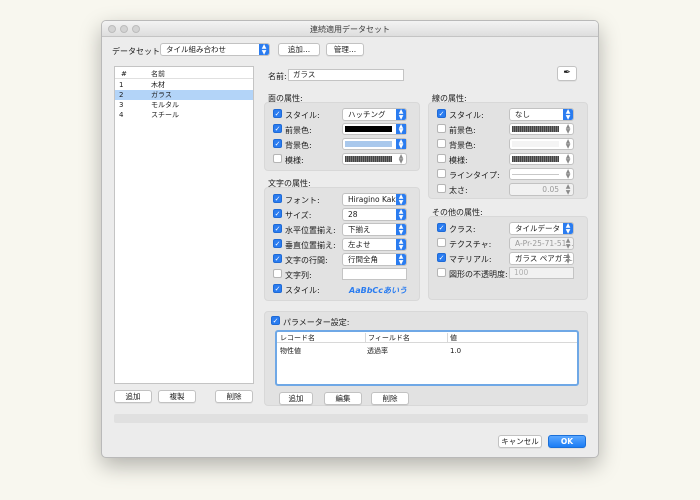  What do you see at coordinates (184, 85) in the screenshot?
I see `list-item: 1 木材` at bounding box center [184, 85].